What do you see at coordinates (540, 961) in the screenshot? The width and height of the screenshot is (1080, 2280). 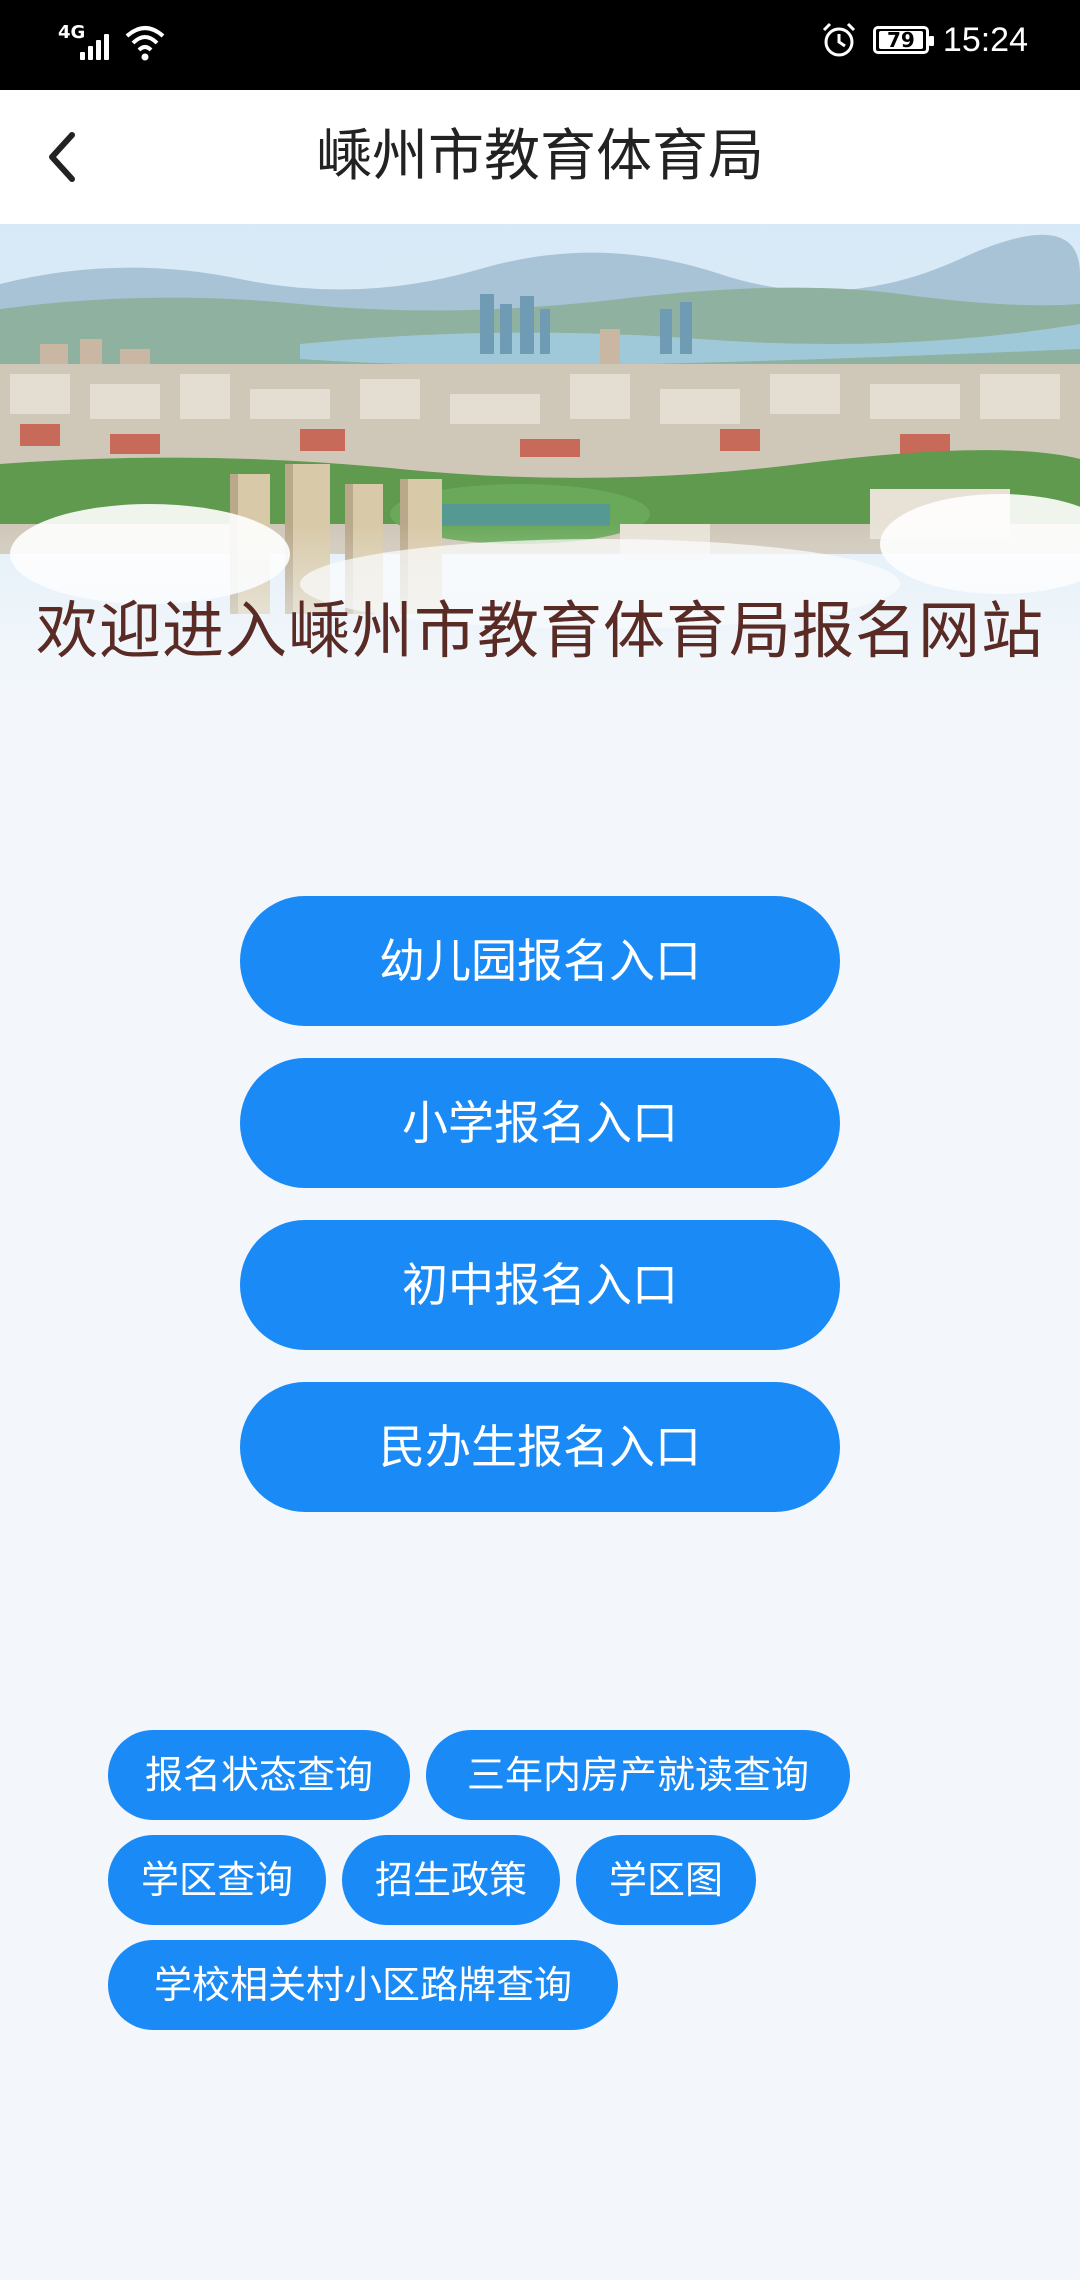 I see `kindergarten-registration-button: 幼儿园报名入口` at bounding box center [540, 961].